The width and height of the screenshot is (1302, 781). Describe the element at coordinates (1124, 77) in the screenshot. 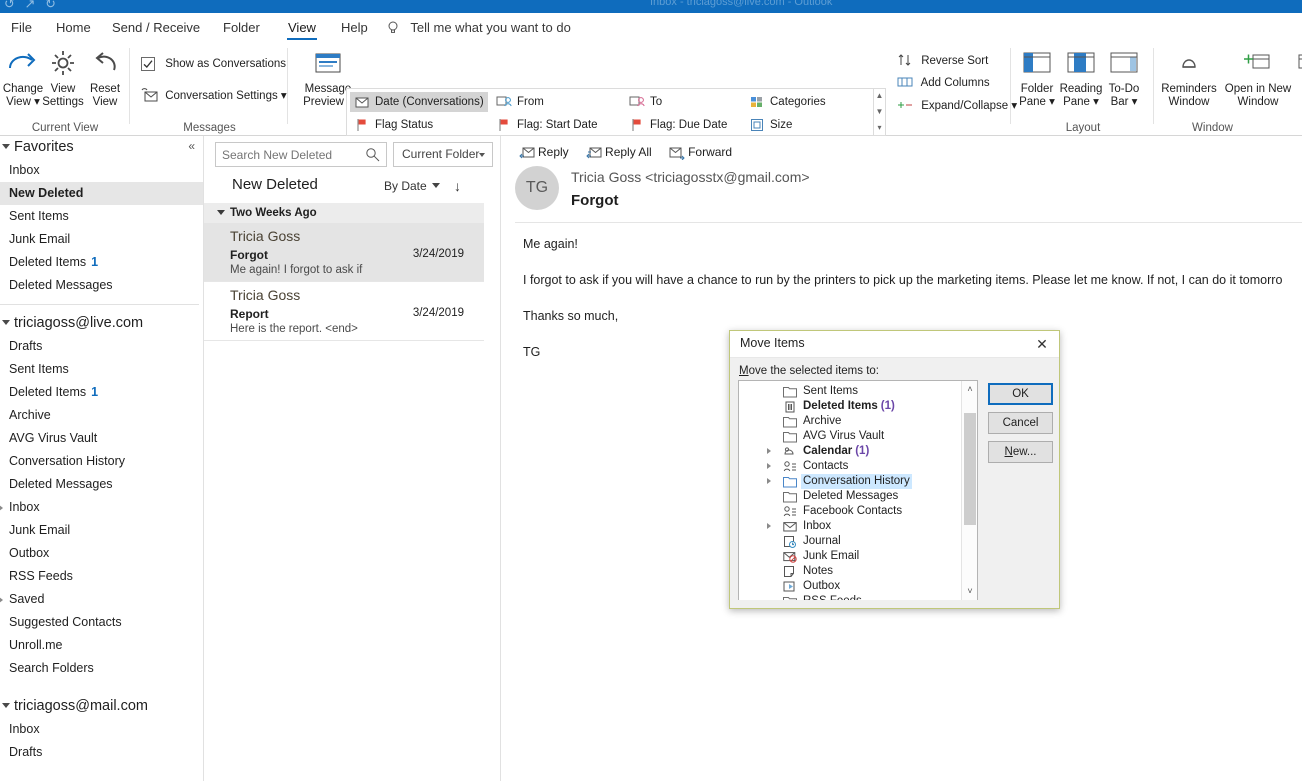

I see `to-do-bar-button: To-Do Bar ▾` at that location.